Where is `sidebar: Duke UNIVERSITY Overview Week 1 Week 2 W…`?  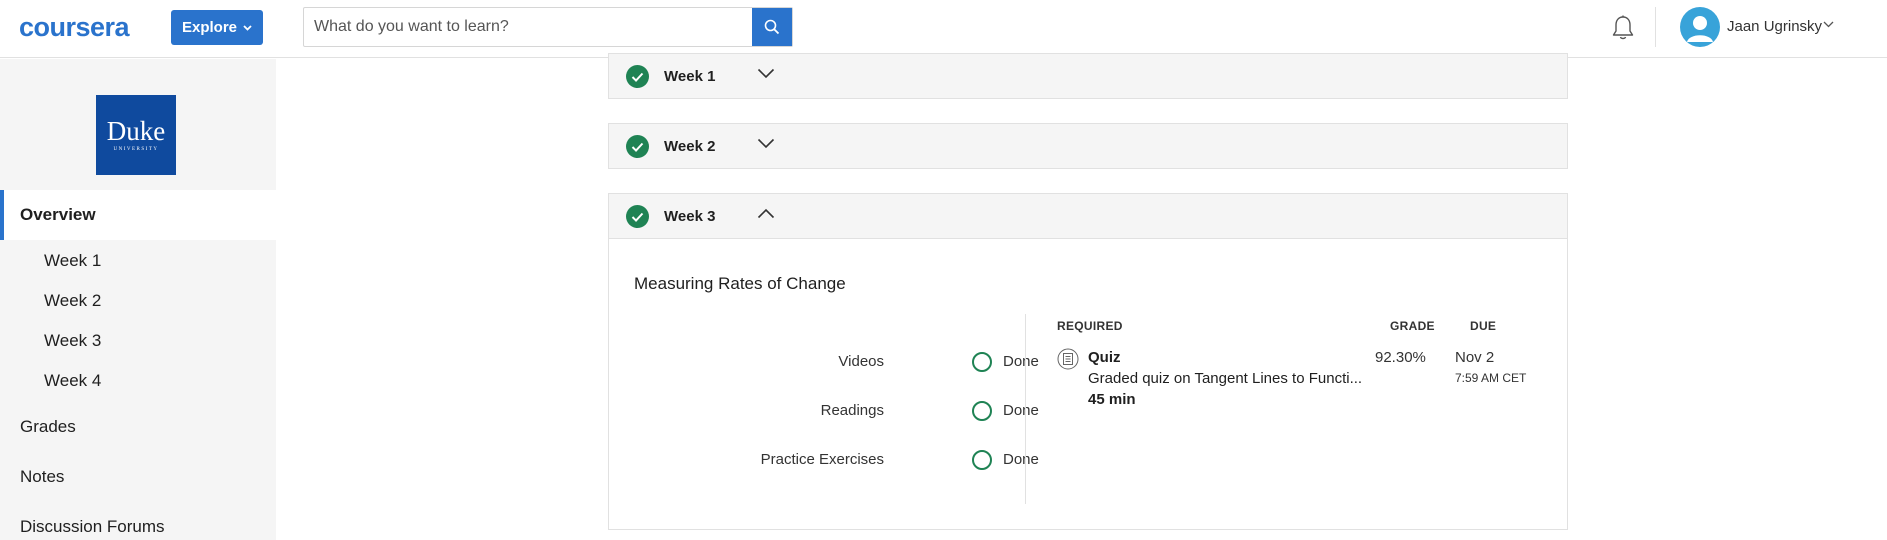
sidebar: Duke UNIVERSITY Overview Week 1 Week 2 W… is located at coordinates (138, 299).